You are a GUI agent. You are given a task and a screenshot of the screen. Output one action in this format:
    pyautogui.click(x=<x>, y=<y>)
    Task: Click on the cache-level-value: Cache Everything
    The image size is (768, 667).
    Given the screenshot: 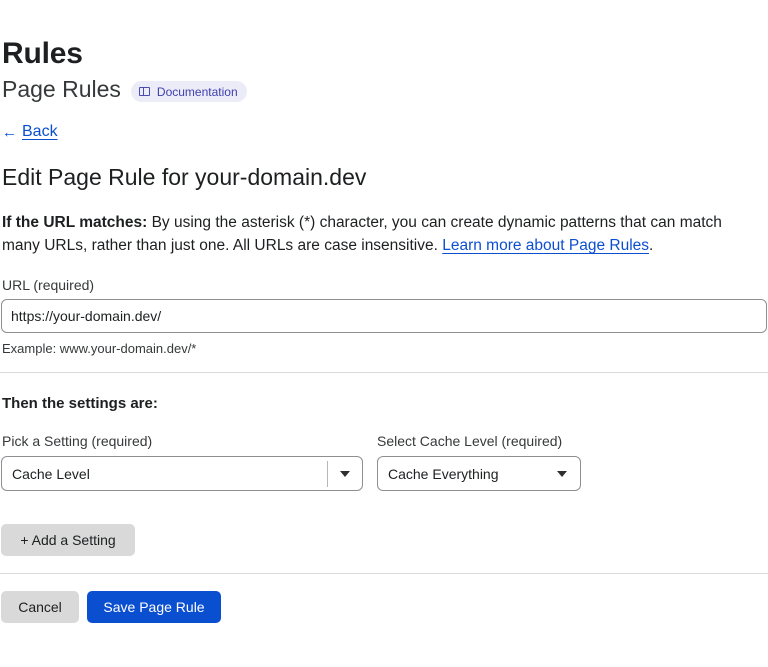 What is the action you would take?
    pyautogui.click(x=443, y=473)
    